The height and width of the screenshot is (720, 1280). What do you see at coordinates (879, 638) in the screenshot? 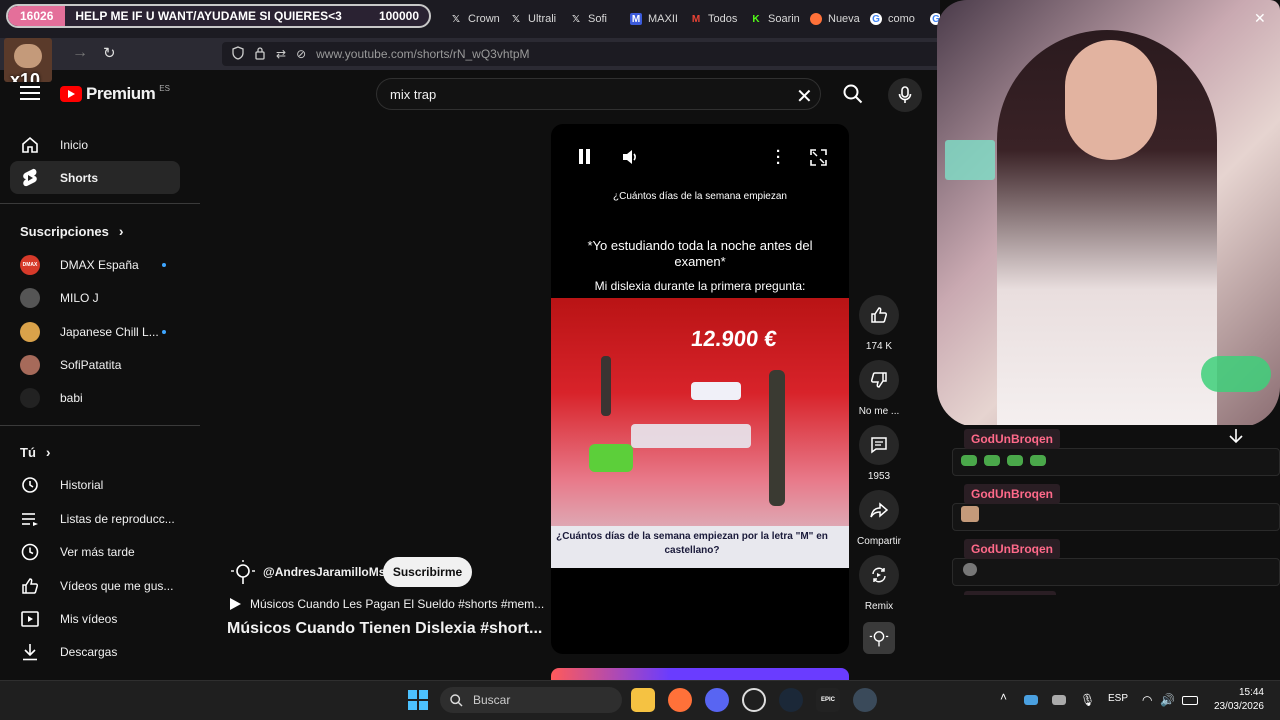
I see `audio-source-button` at bounding box center [879, 638].